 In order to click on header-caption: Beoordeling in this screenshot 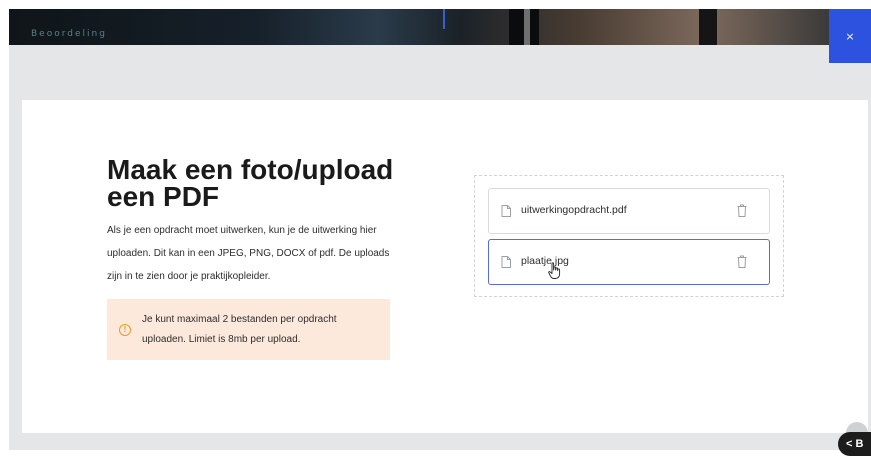, I will do `click(69, 34)`.